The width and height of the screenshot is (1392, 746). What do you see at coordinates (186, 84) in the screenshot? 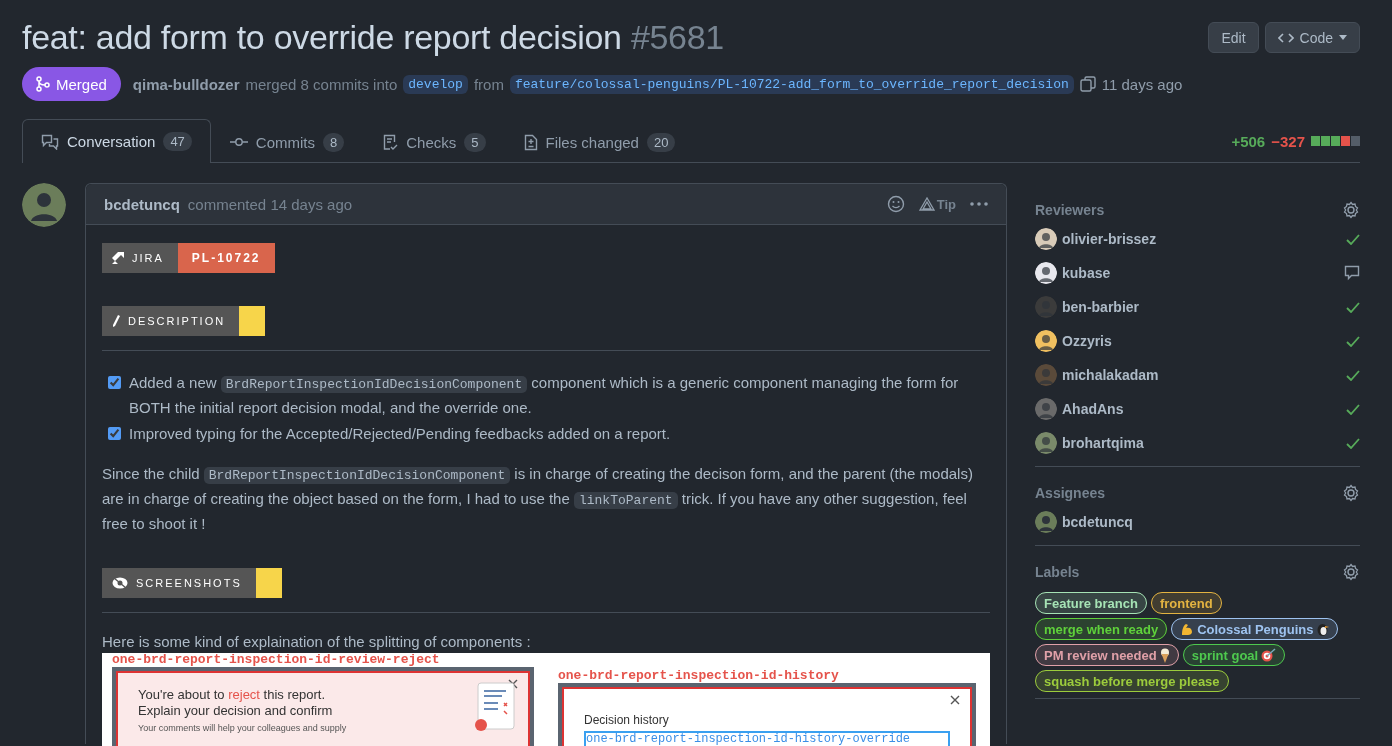
I see `author-link: qima-bulldozer` at bounding box center [186, 84].